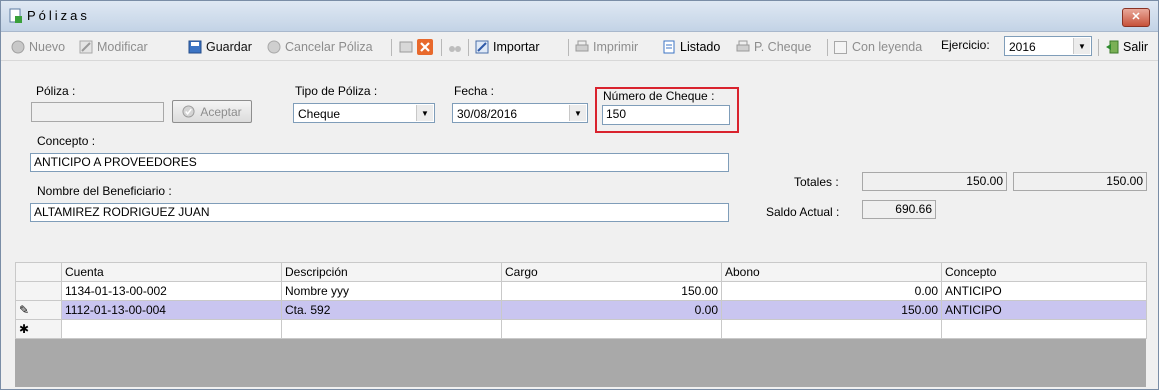  What do you see at coordinates (86, 47) in the screenshot?
I see `edit-icon` at bounding box center [86, 47].